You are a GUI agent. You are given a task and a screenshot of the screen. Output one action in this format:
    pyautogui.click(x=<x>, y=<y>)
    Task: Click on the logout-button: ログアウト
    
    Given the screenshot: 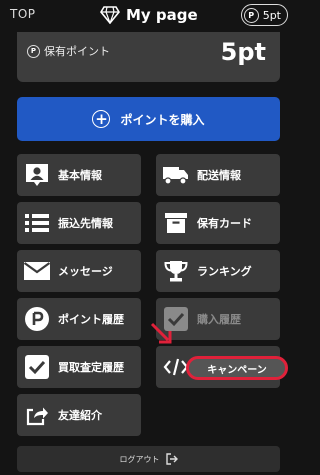 What is the action you would take?
    pyautogui.click(x=148, y=459)
    